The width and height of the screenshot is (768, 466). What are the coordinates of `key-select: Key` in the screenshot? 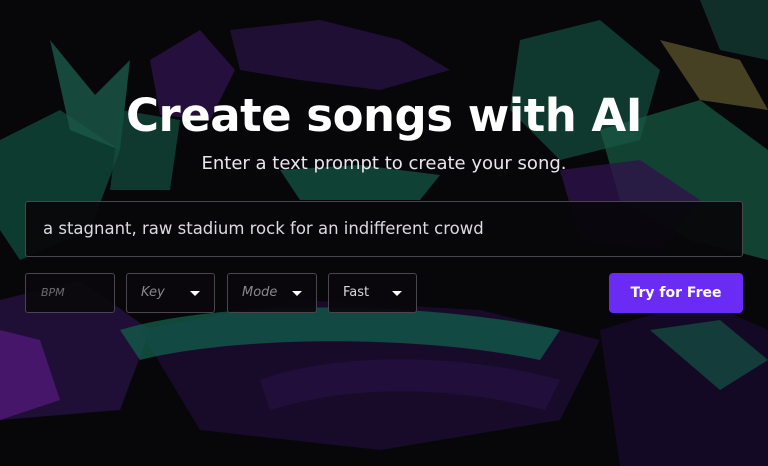 It's located at (170, 293).